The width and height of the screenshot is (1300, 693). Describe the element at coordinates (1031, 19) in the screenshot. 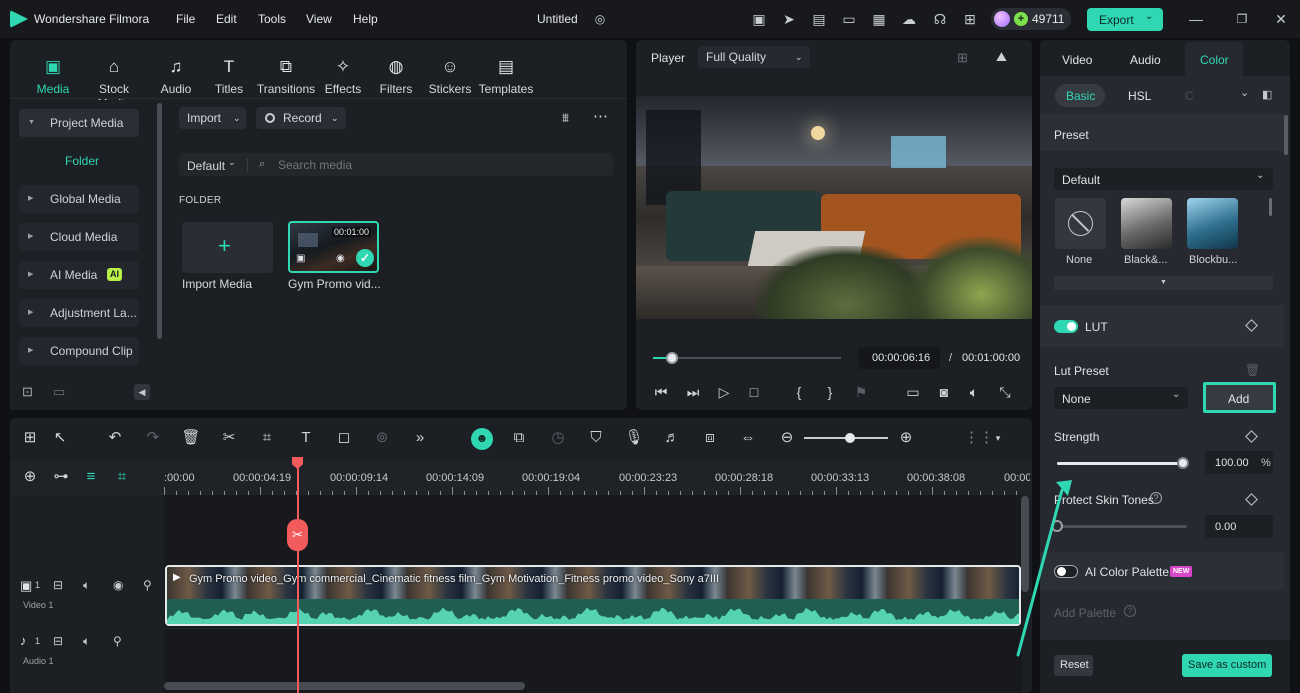

I see `credits-badge: + 49711` at that location.